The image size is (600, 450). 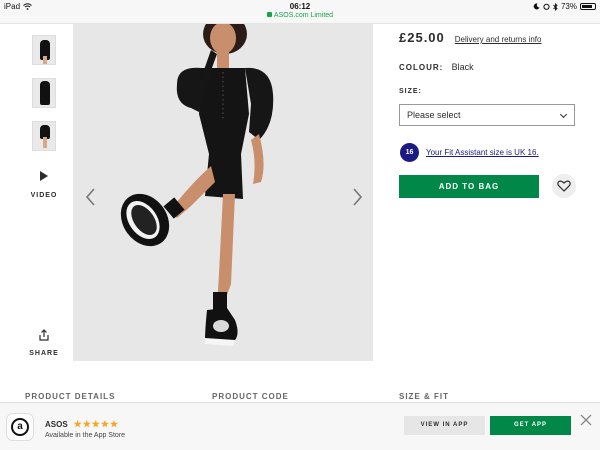 I want to click on clock: 06:12, so click(x=300, y=6).